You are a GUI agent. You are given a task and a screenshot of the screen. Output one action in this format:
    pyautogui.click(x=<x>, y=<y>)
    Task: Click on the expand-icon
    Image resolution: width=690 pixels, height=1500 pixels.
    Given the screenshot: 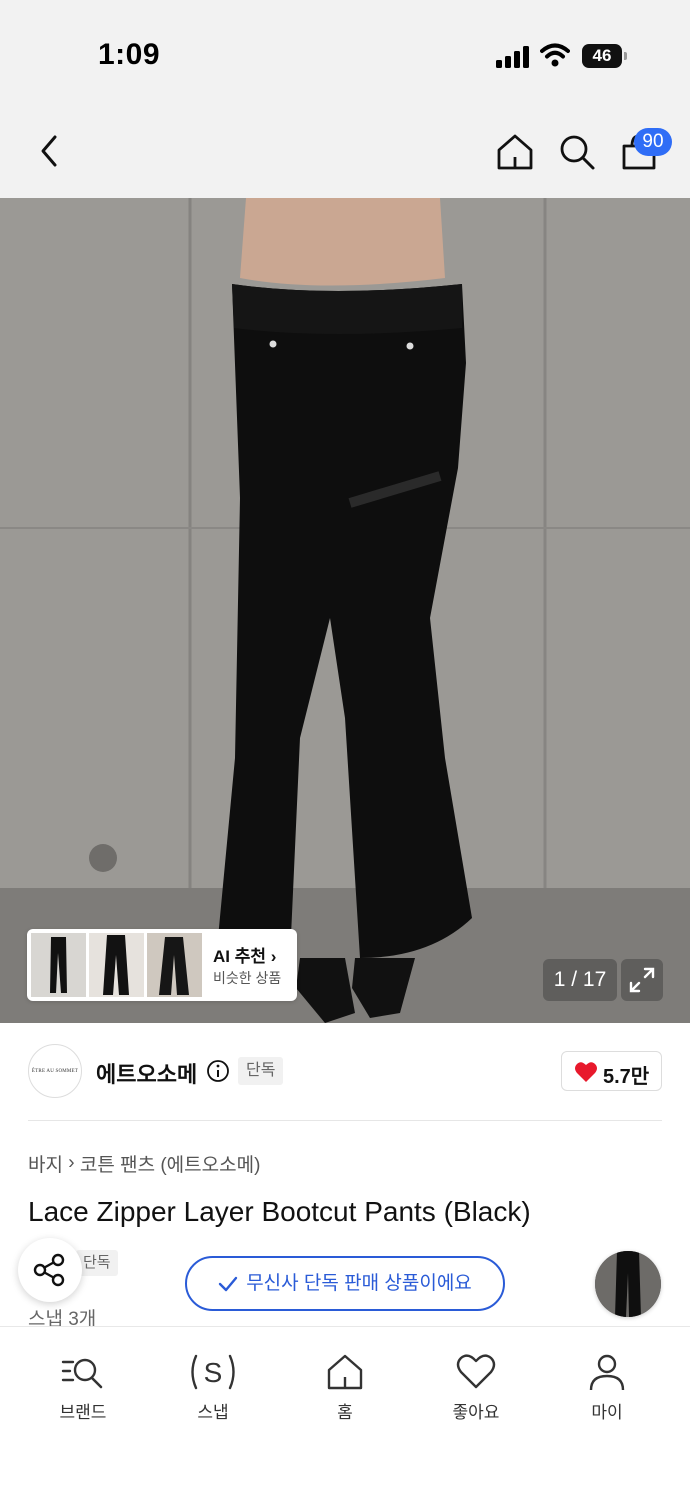 What is the action you would take?
    pyautogui.click(x=642, y=980)
    